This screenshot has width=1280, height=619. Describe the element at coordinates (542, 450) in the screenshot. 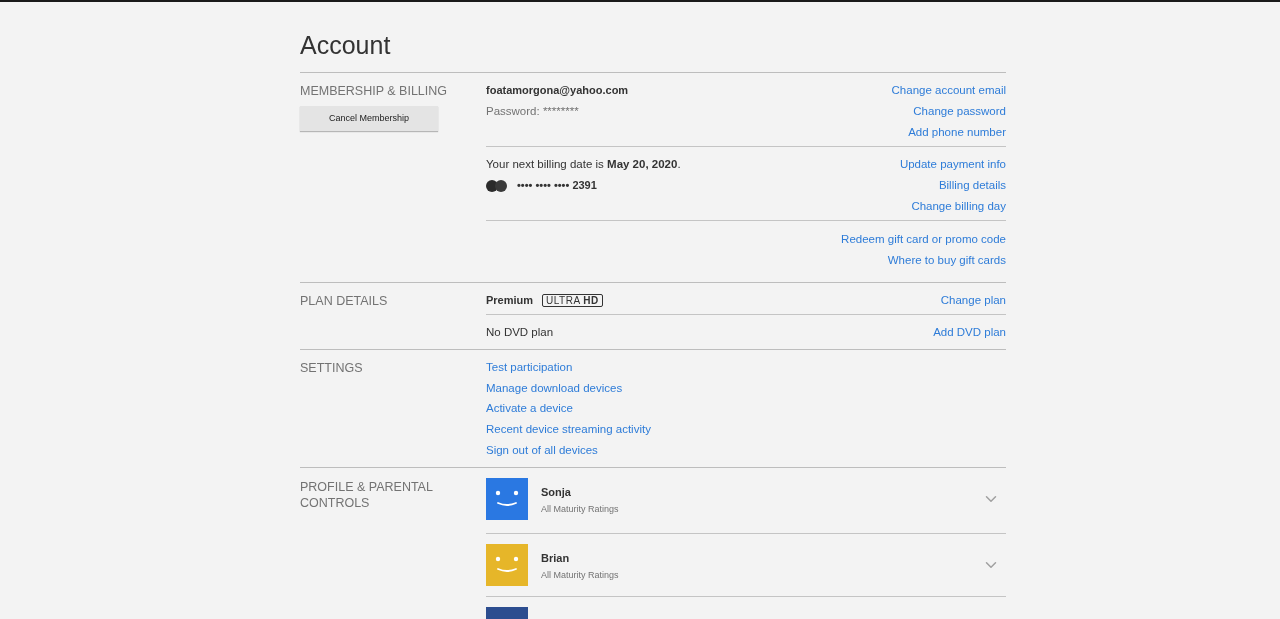

I see `settings-link: Sign out of all devices` at that location.